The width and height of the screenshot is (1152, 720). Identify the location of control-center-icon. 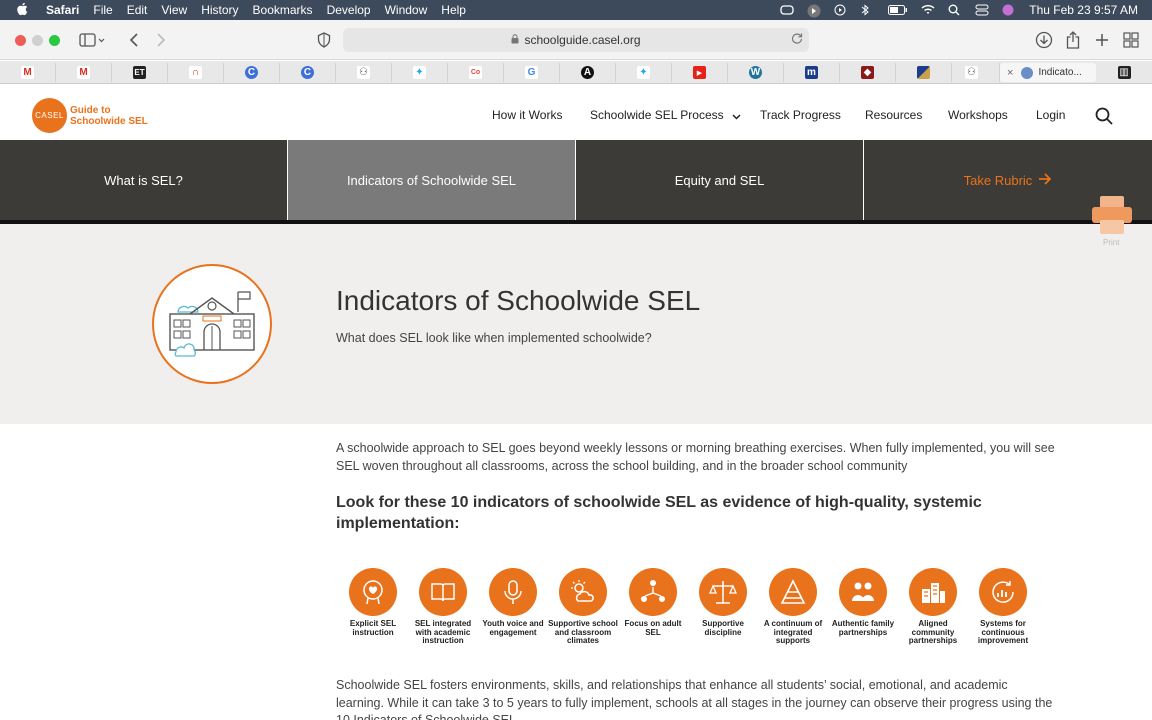
(982, 10).